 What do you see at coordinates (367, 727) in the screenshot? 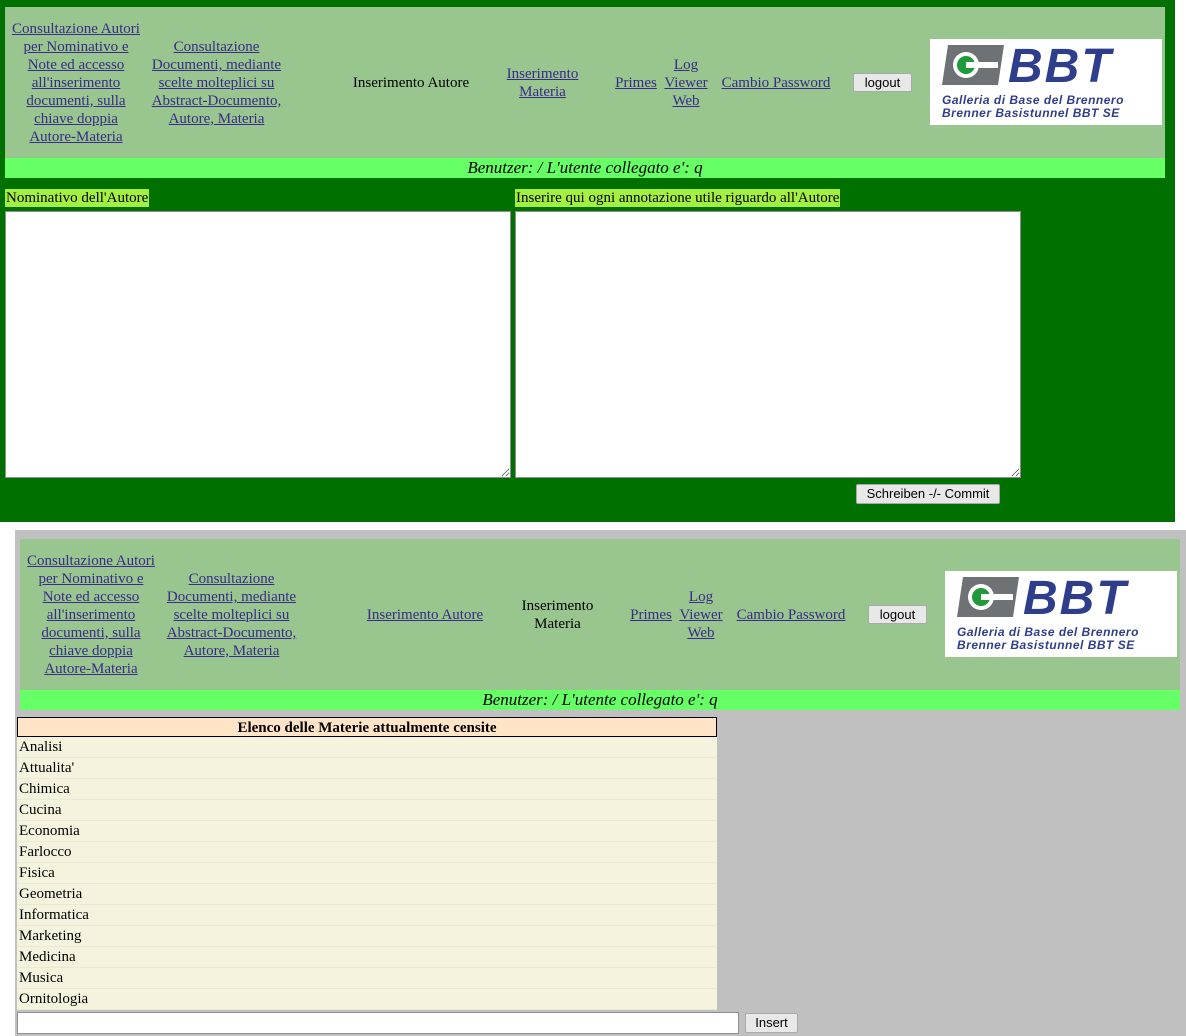
I see `subjects-table-header: Elenco delle Materie attualmente censite` at bounding box center [367, 727].